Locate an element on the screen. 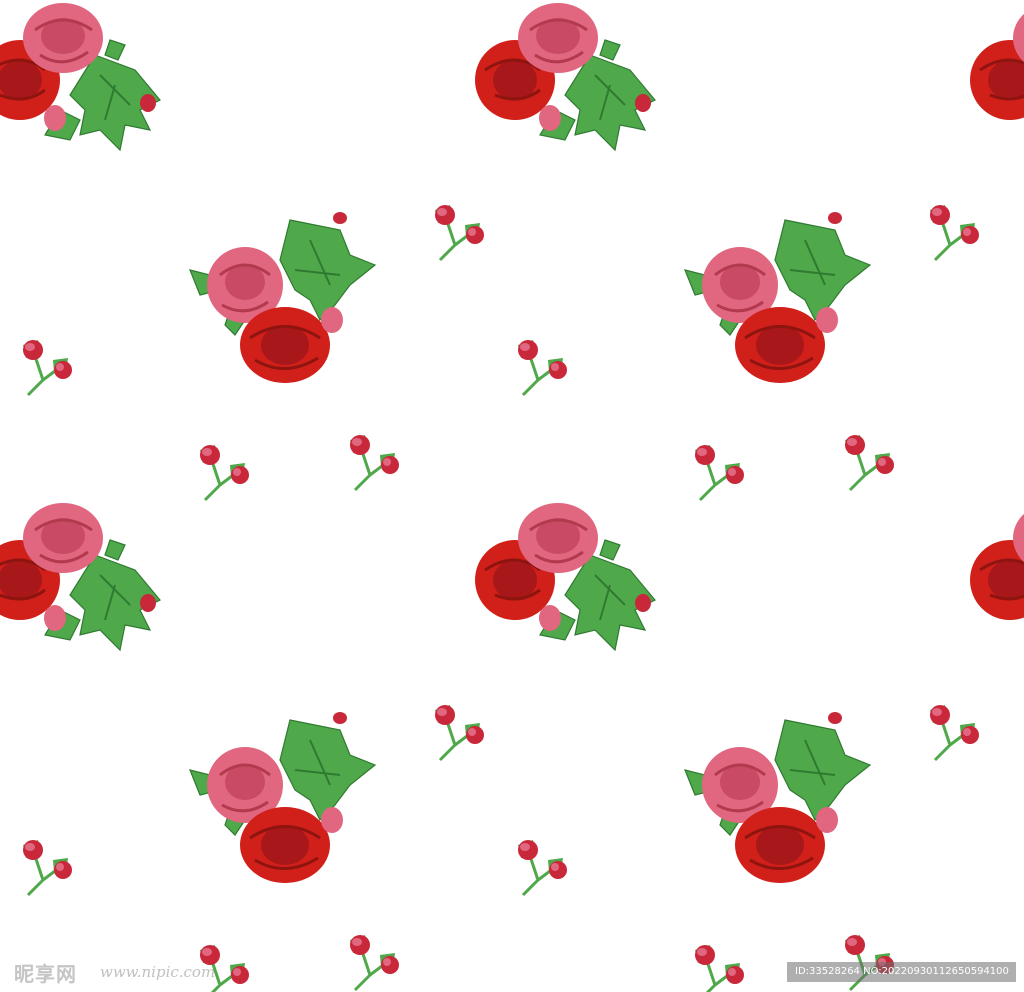  watermark-url: www.nipic.com is located at coordinates (158, 972).